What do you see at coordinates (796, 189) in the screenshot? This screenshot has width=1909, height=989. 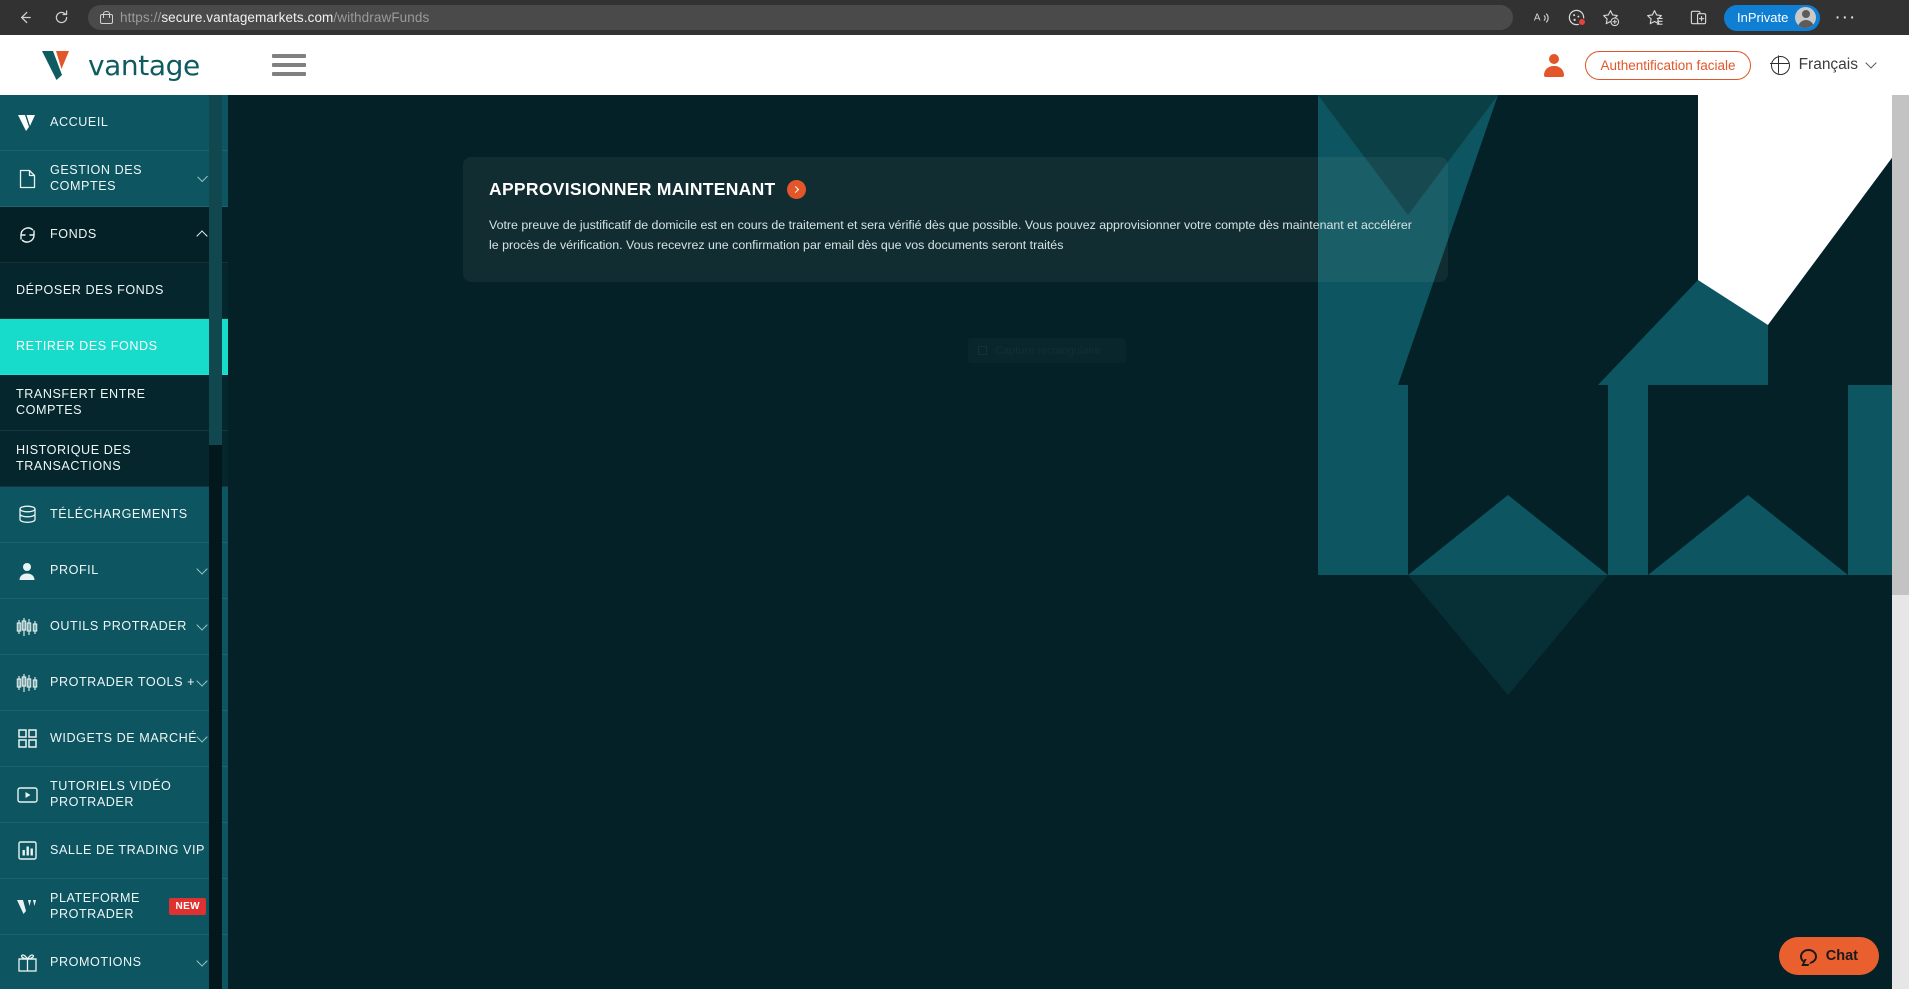 I see `arrow-right-icon` at bounding box center [796, 189].